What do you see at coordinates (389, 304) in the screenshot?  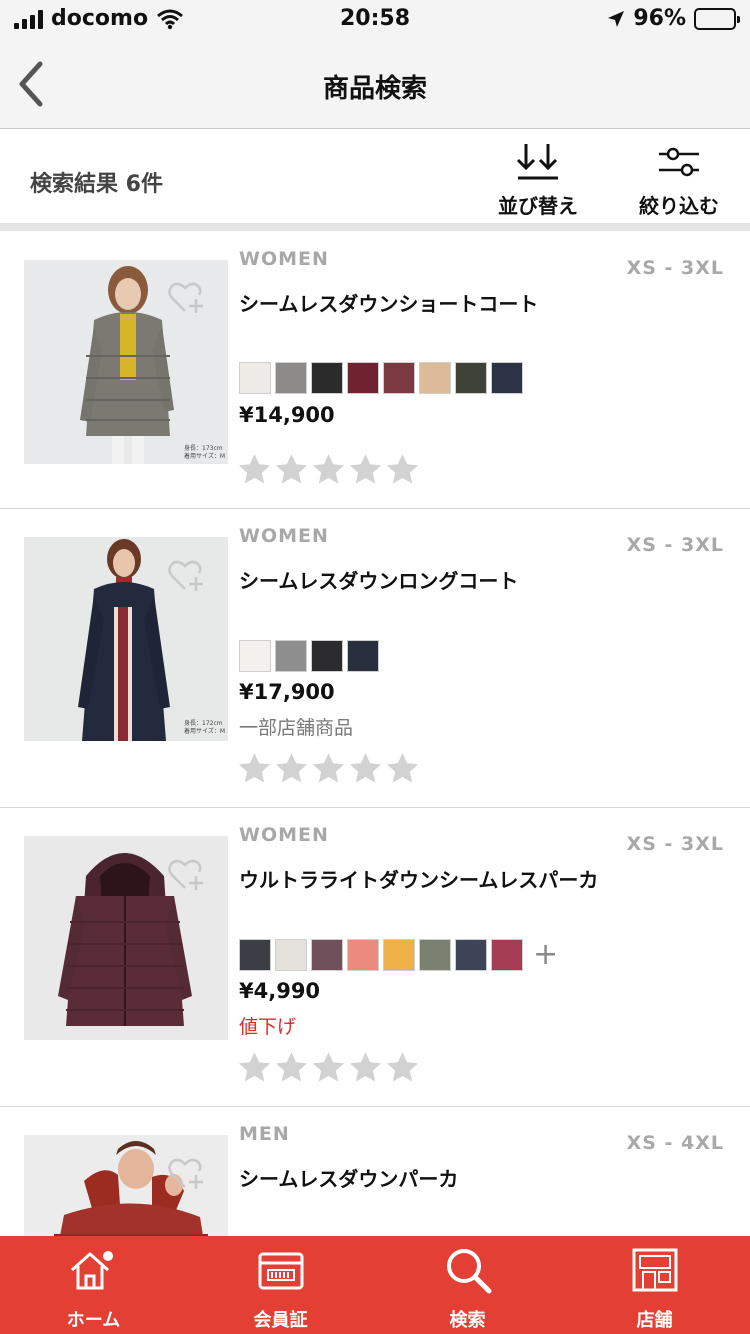 I see `product-name: シームレスダウンショートコート` at bounding box center [389, 304].